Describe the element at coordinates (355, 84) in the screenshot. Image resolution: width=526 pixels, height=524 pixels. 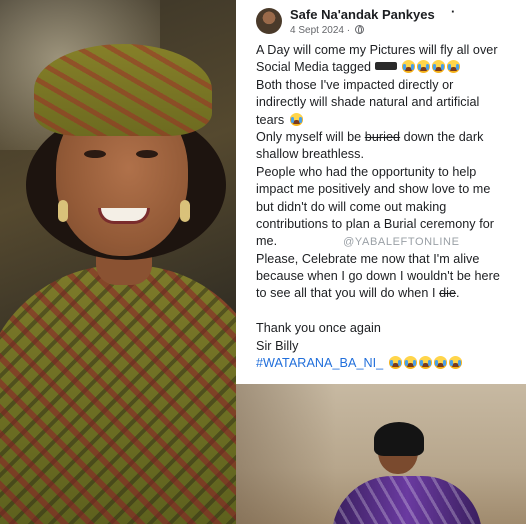
I see `post-line: Both those I've impacted directly or` at that location.